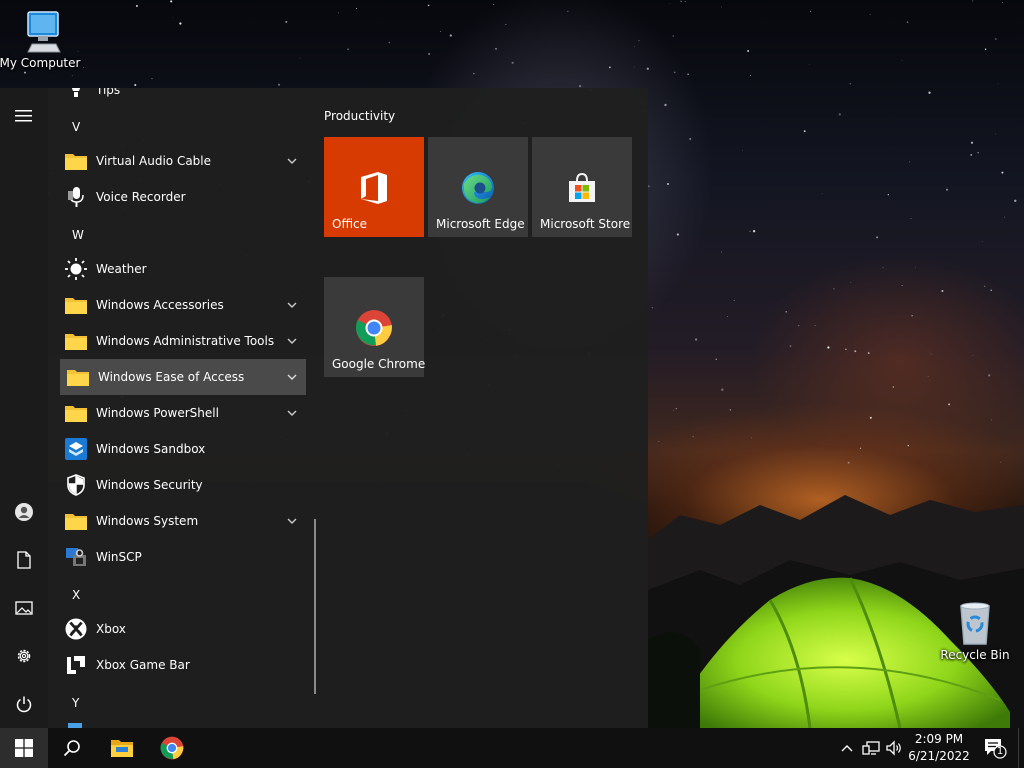 The image size is (1024, 768). I want to click on recycle-bin-icon, so click(975, 623).